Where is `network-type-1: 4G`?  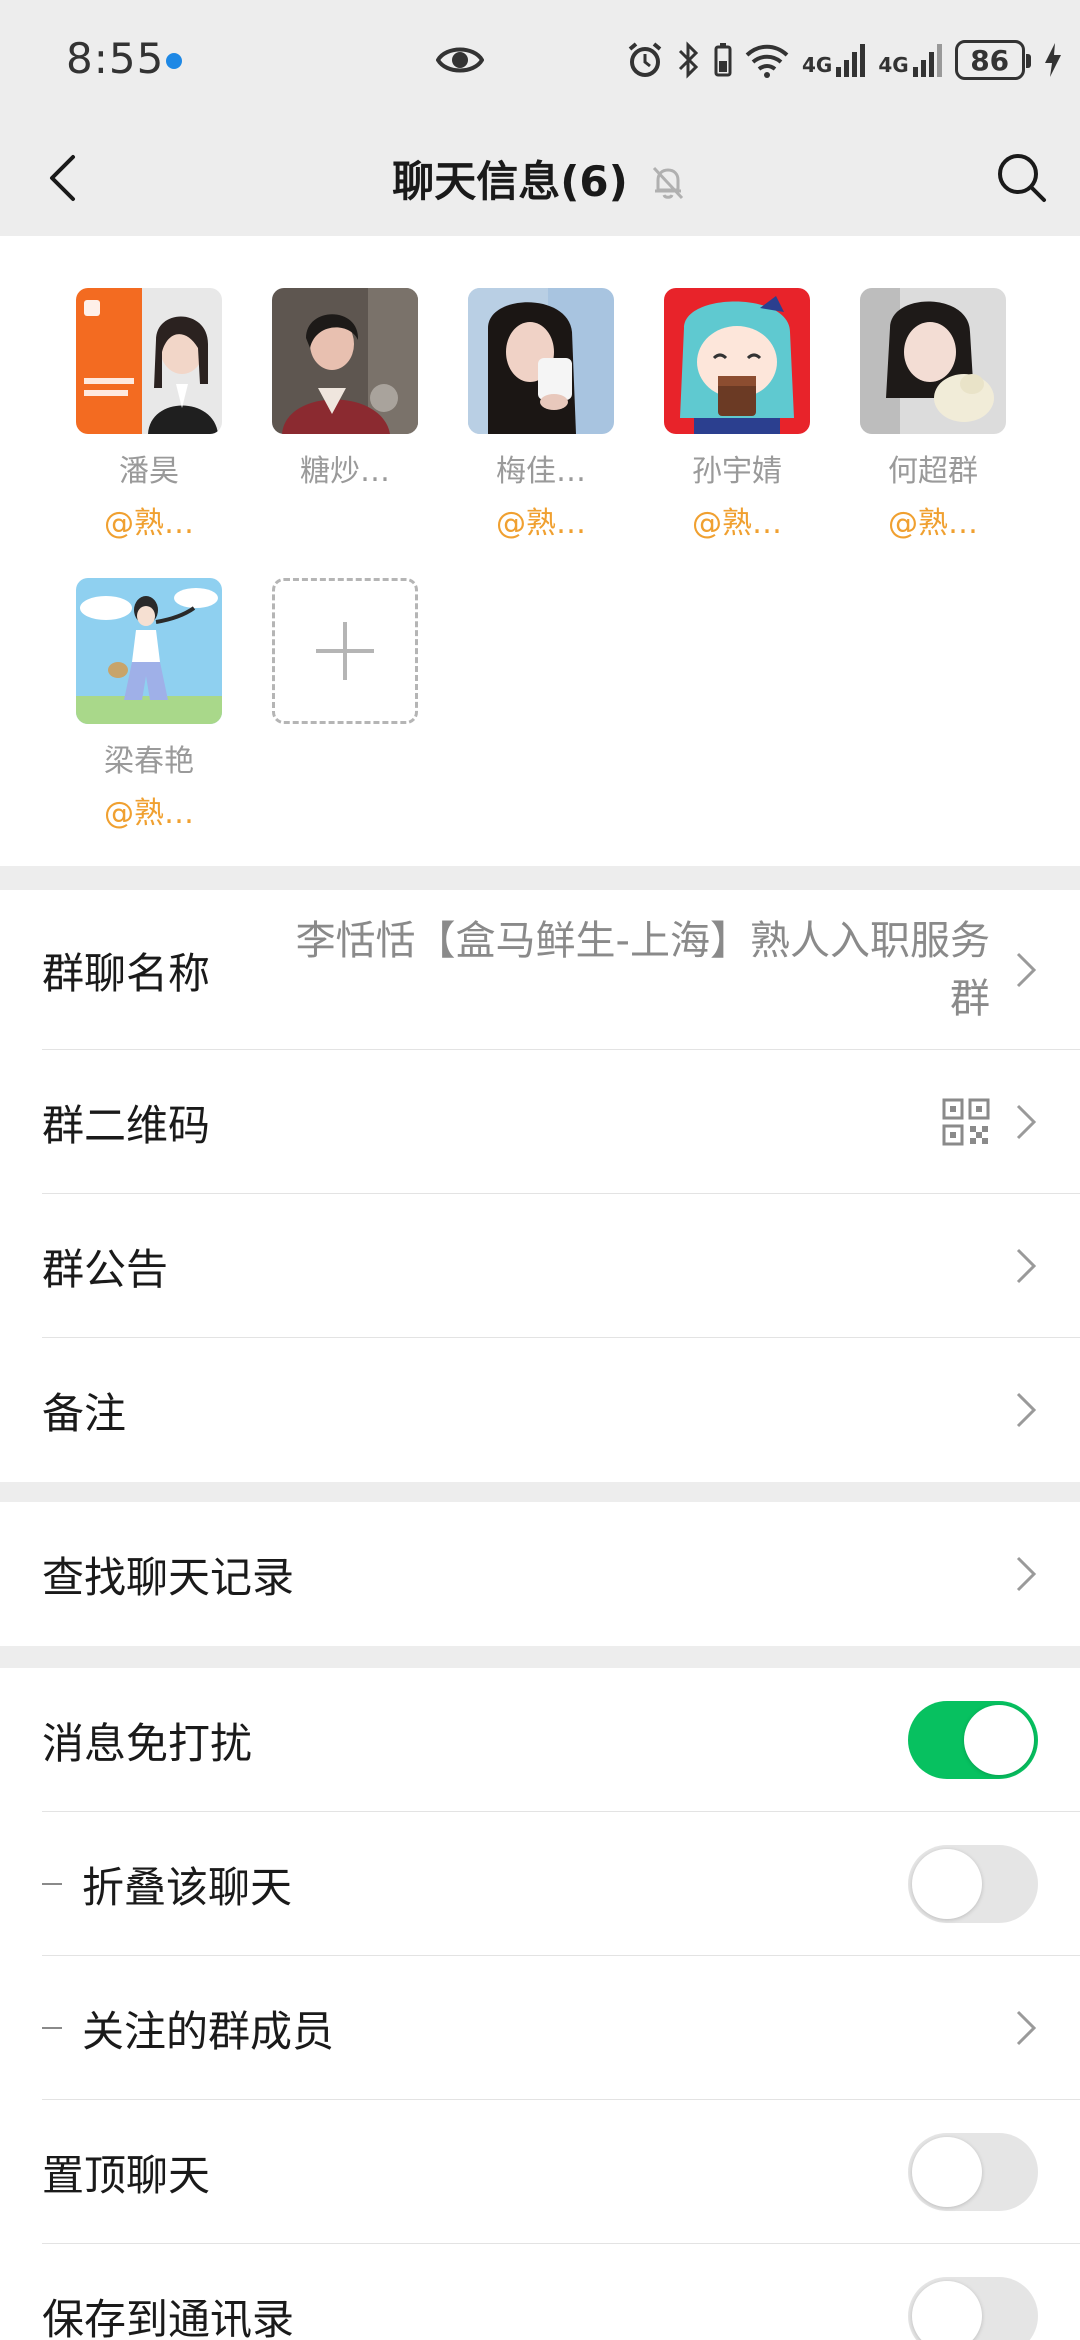
network-type-1: 4G is located at coordinates (817, 65).